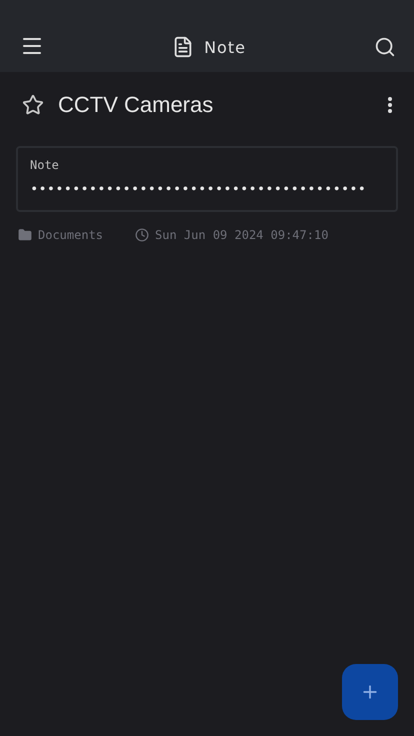 The height and width of the screenshot is (736, 414). I want to click on folder-icon, so click(25, 235).